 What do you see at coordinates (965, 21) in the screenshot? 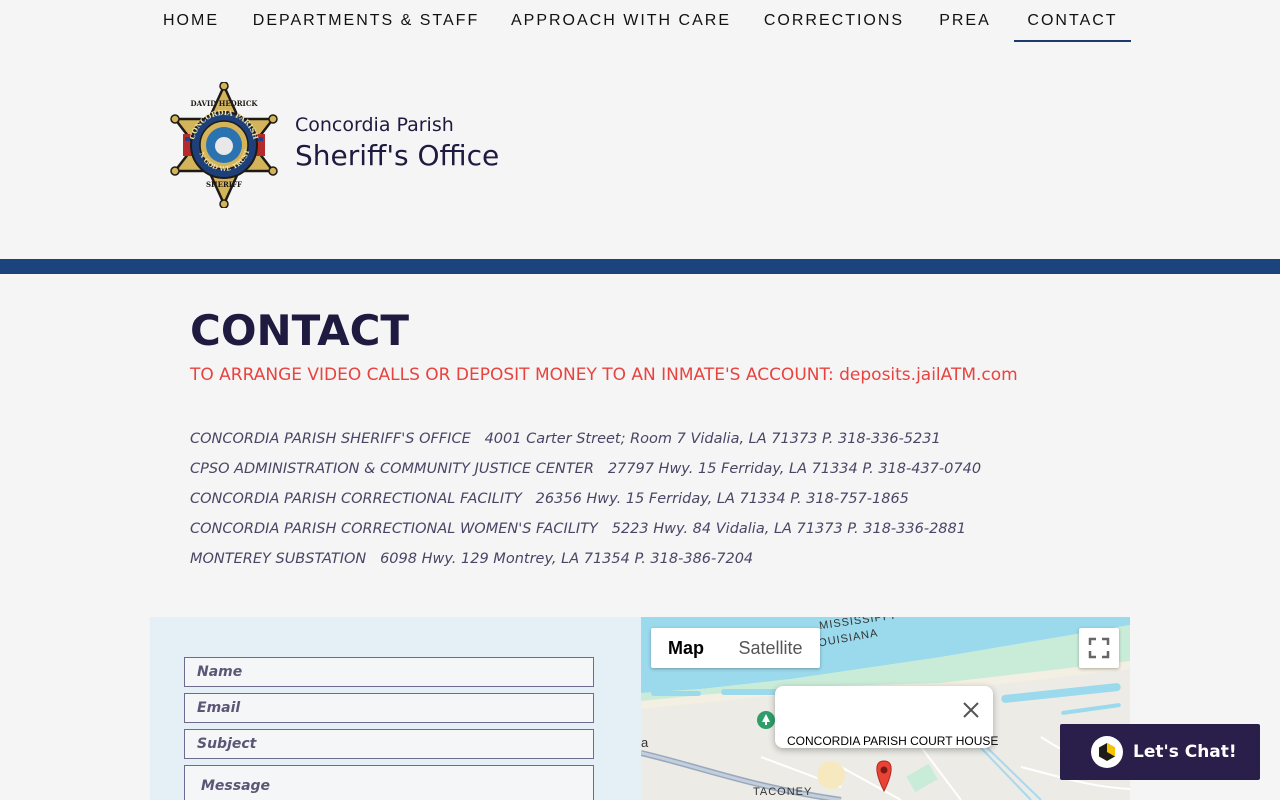
I see `nav-prea: PREA` at bounding box center [965, 21].